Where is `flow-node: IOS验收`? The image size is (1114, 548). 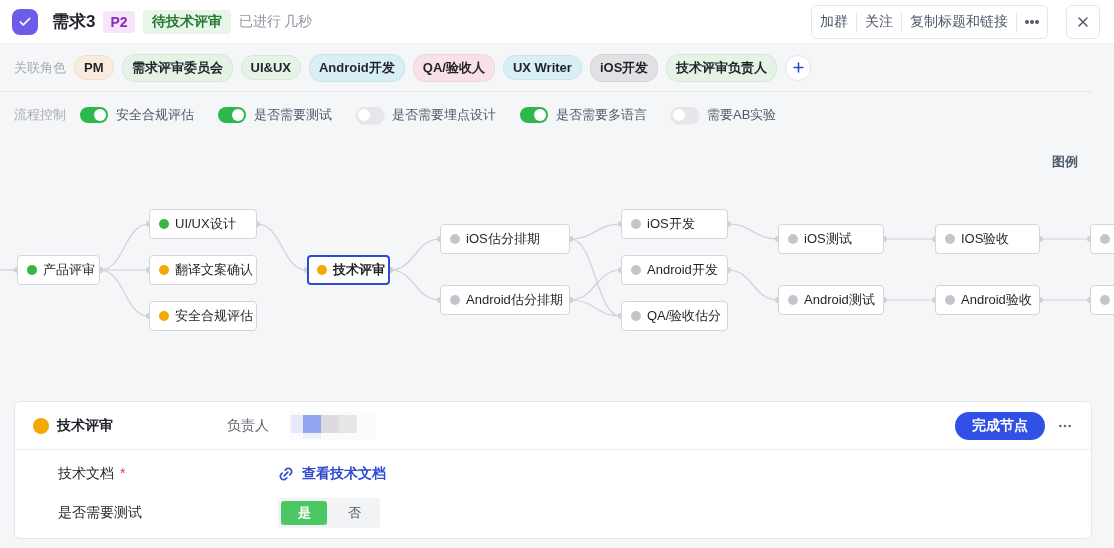 flow-node: IOS验收 is located at coordinates (987, 239).